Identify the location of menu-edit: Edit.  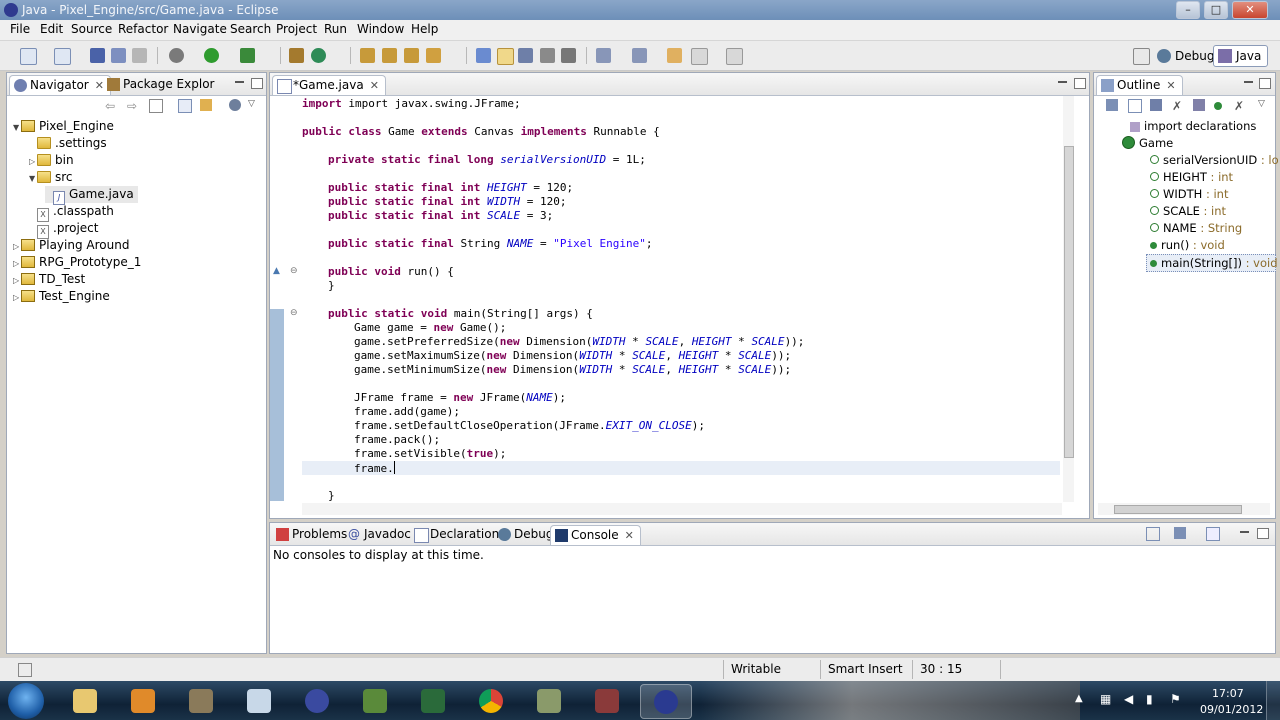
(51, 29).